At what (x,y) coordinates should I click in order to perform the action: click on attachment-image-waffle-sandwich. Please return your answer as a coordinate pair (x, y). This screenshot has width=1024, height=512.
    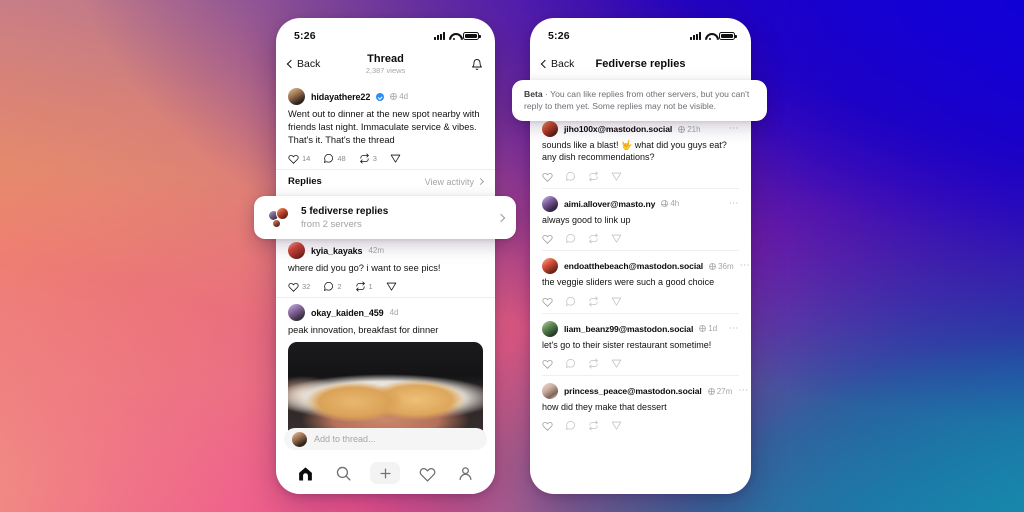
    Looking at the image, I should click on (385, 392).